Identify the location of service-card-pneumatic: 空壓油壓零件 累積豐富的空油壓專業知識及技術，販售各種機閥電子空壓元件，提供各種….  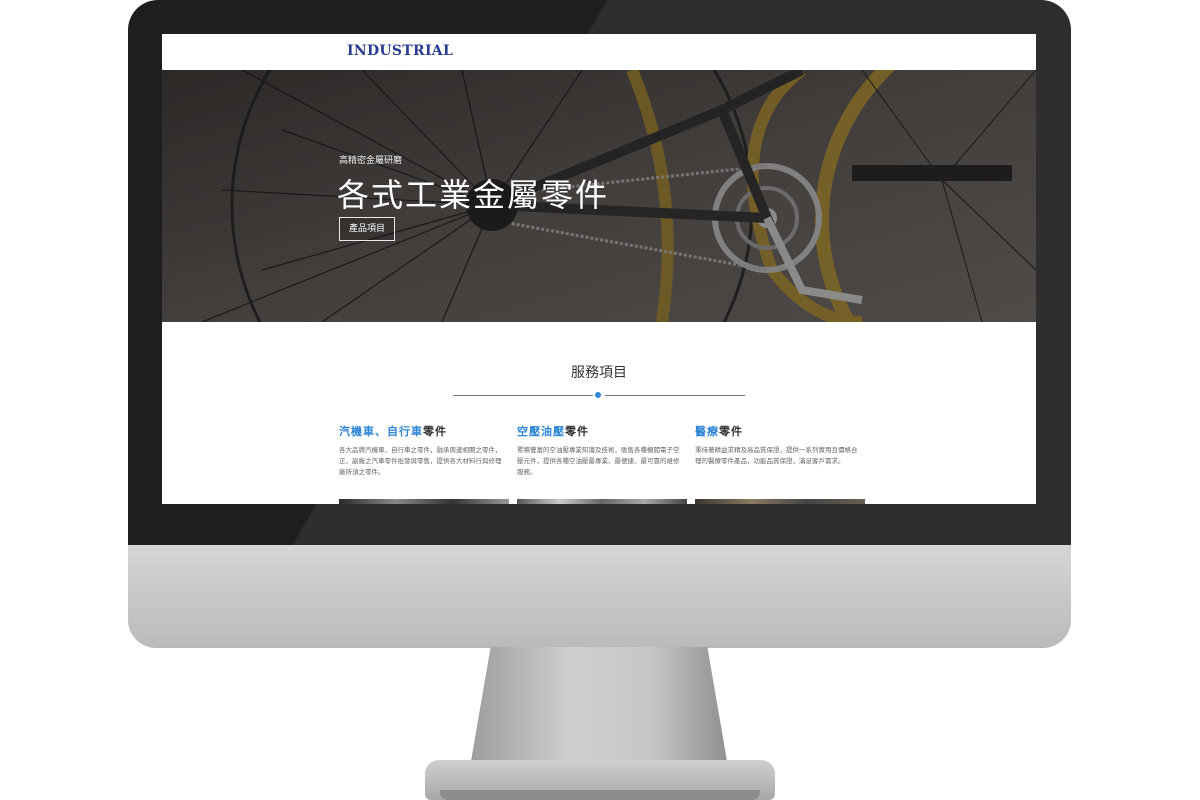
(599, 450).